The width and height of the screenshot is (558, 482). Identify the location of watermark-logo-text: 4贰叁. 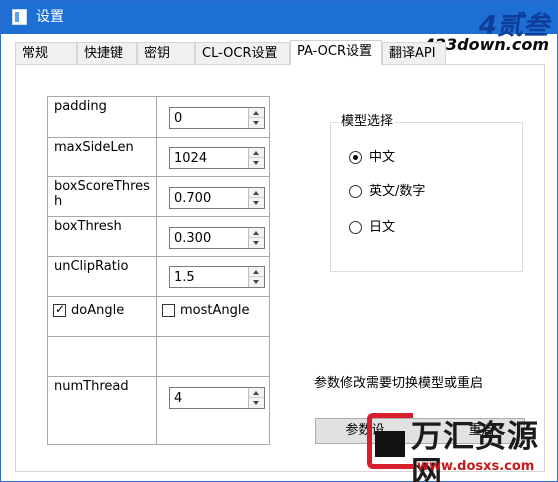
(513, 26).